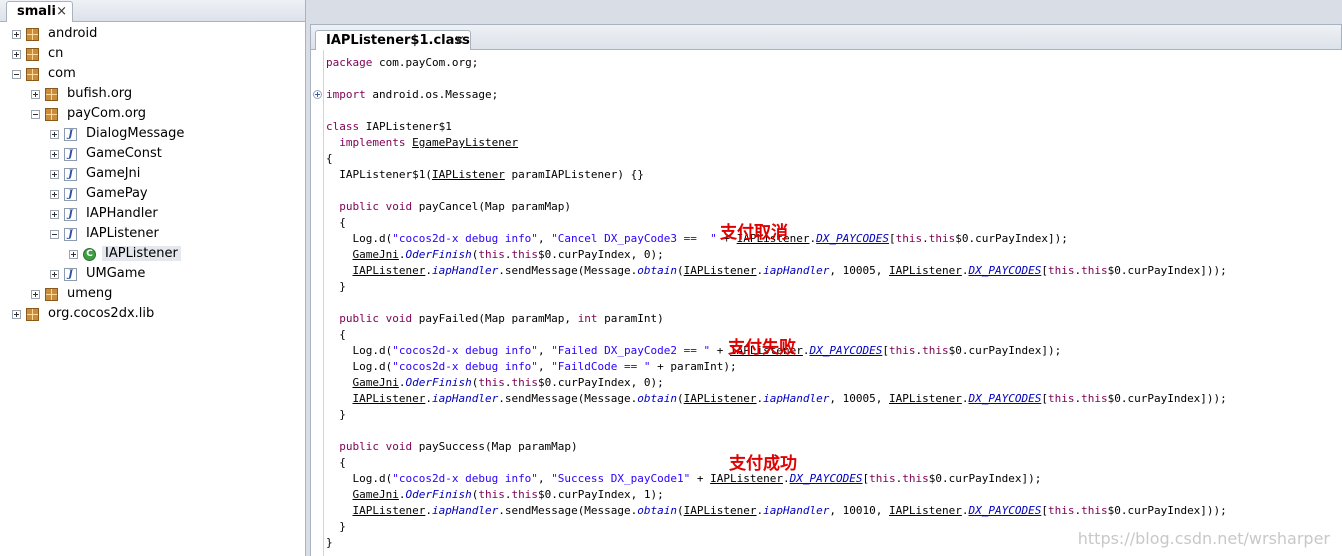 The image size is (1342, 556). I want to click on code-token: ., so click(806, 350).